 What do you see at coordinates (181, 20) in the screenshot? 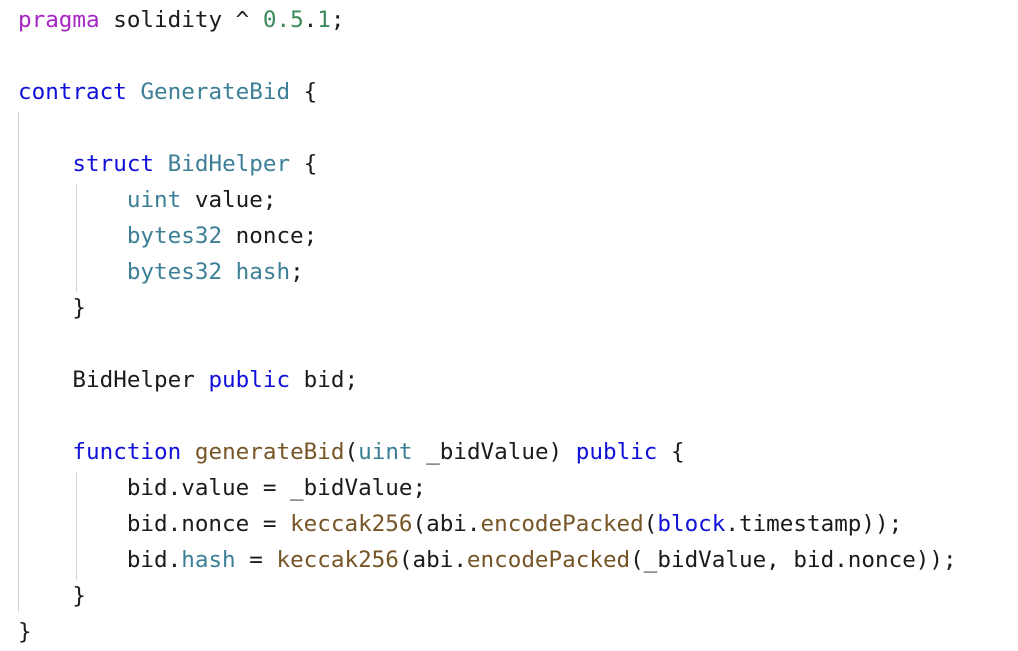
I see `code-token: solidity ^` at bounding box center [181, 20].